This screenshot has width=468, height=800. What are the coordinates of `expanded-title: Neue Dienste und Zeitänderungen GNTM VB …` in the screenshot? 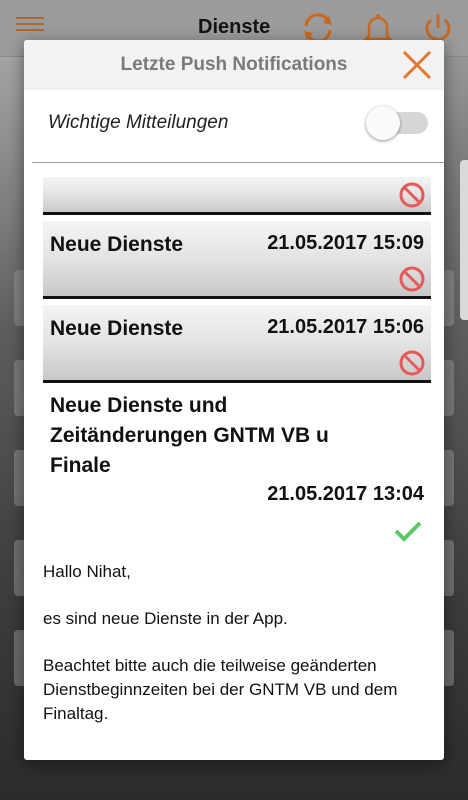 It's located at (189, 435).